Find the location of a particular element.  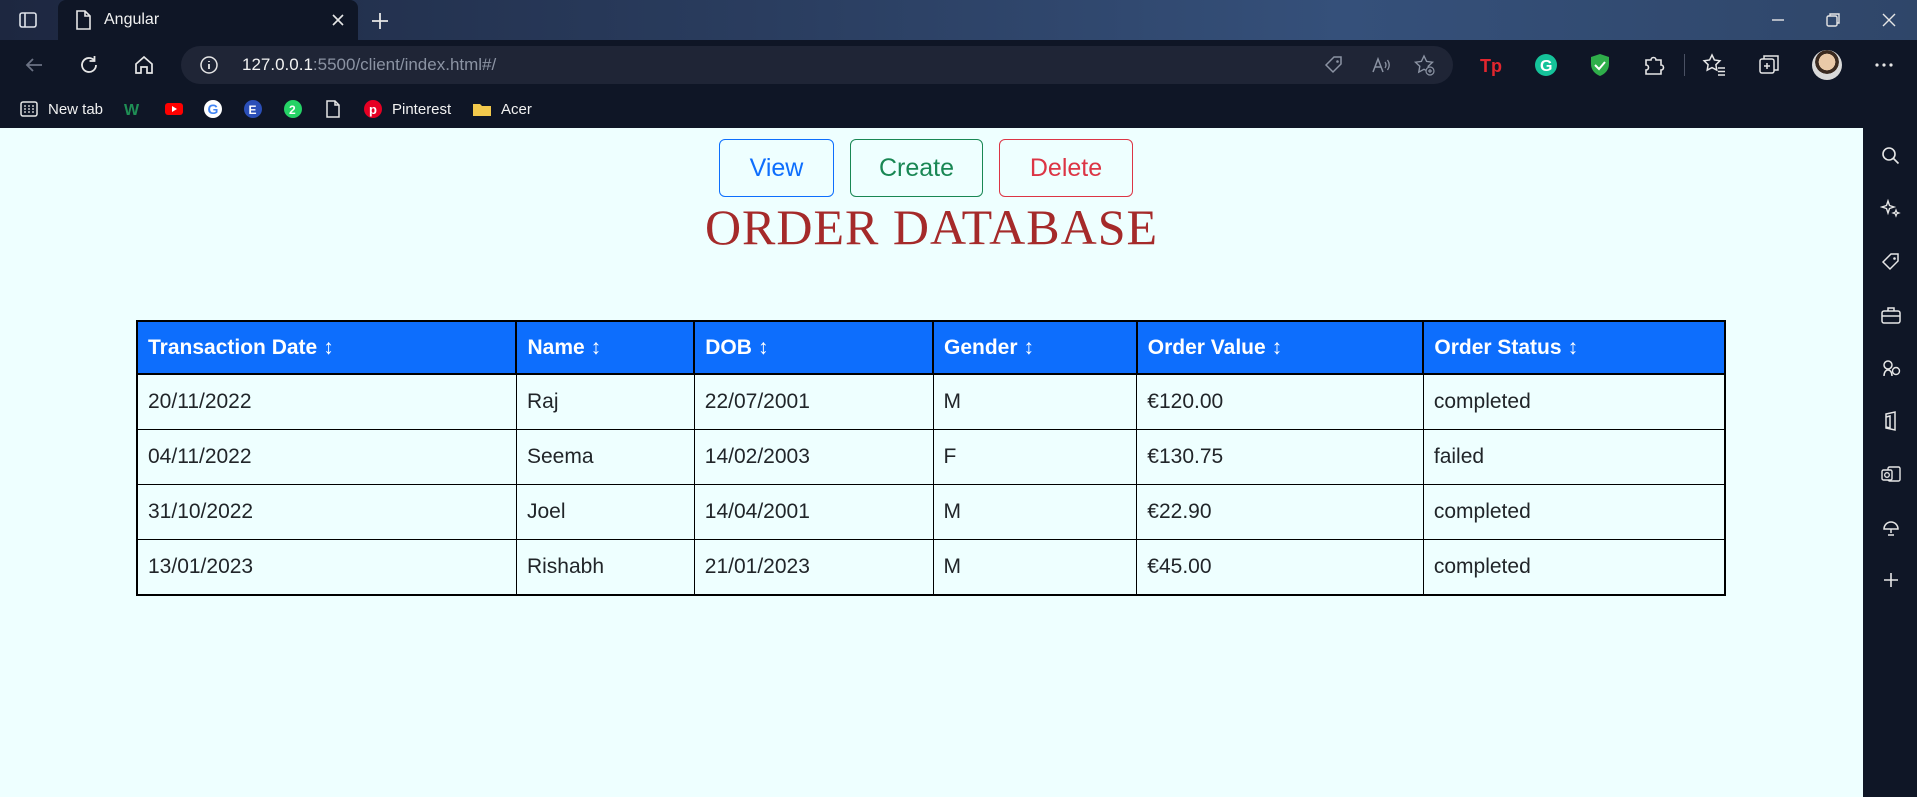

column-header-transaction-date: Transaction Date ↕ is located at coordinates (326, 347).